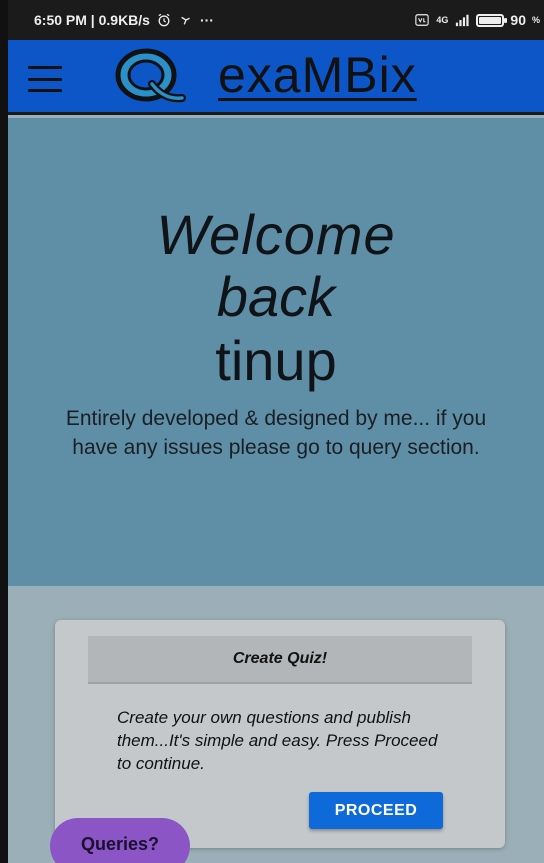 The width and height of the screenshot is (544, 863). What do you see at coordinates (185, 20) in the screenshot?
I see `direction-icon` at bounding box center [185, 20].